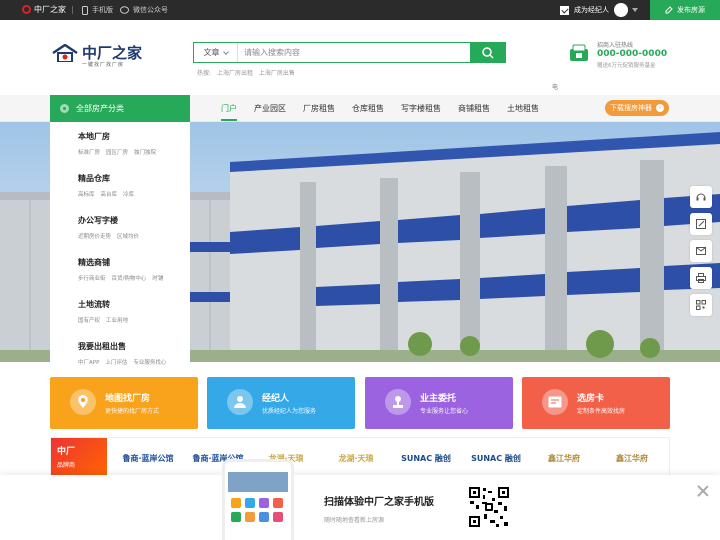  Describe the element at coordinates (117, 321) in the screenshot. I see `category-link: 工业用地` at that location.